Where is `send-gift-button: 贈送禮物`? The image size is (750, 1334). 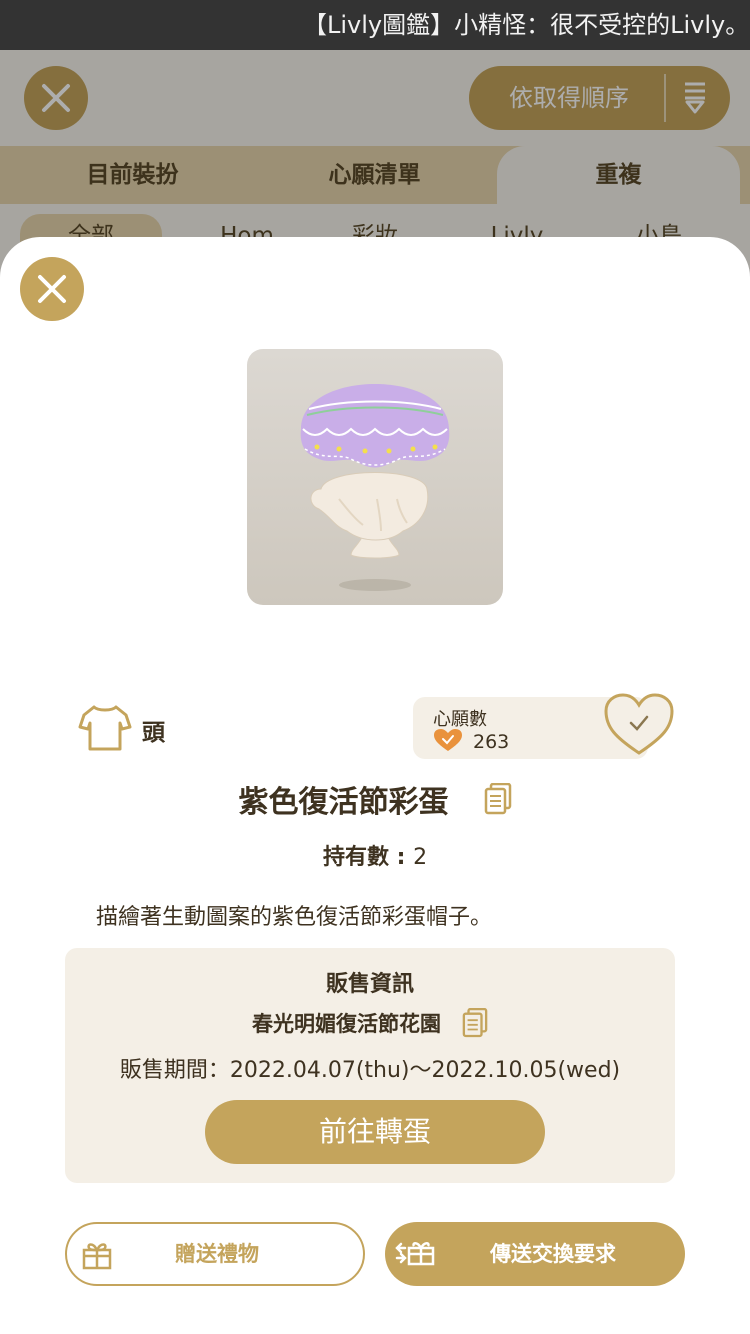 send-gift-button: 贈送禮物 is located at coordinates (215, 1254).